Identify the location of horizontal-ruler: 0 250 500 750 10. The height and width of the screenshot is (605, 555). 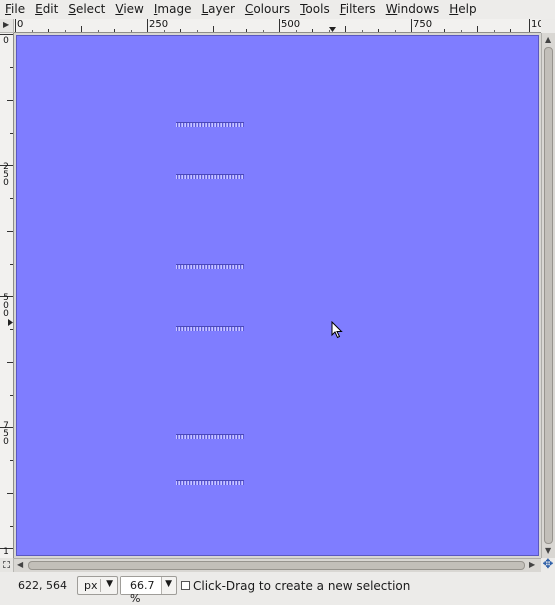
(277, 26).